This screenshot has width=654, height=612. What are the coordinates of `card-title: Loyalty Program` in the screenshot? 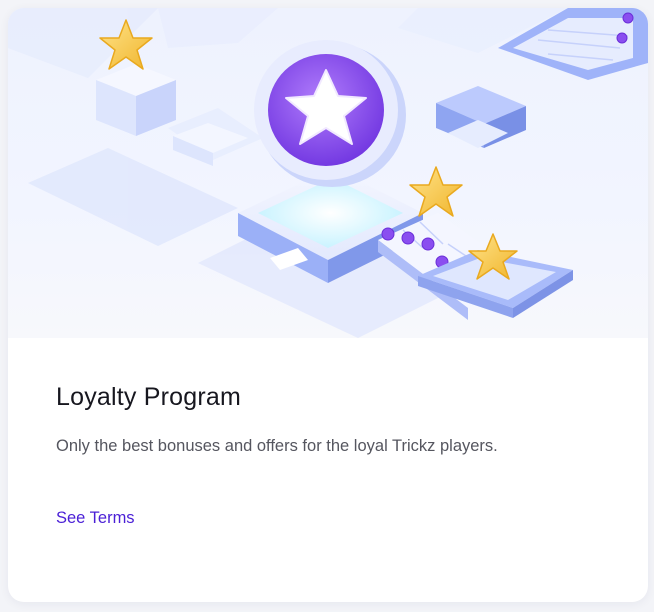 It's located at (149, 397).